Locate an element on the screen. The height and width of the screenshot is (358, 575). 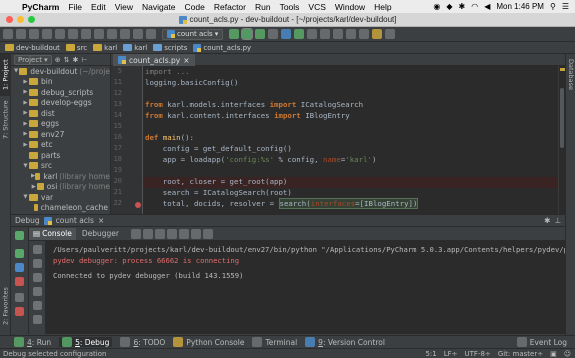
scroll-to-end-icon is located at coordinates (37, 291).